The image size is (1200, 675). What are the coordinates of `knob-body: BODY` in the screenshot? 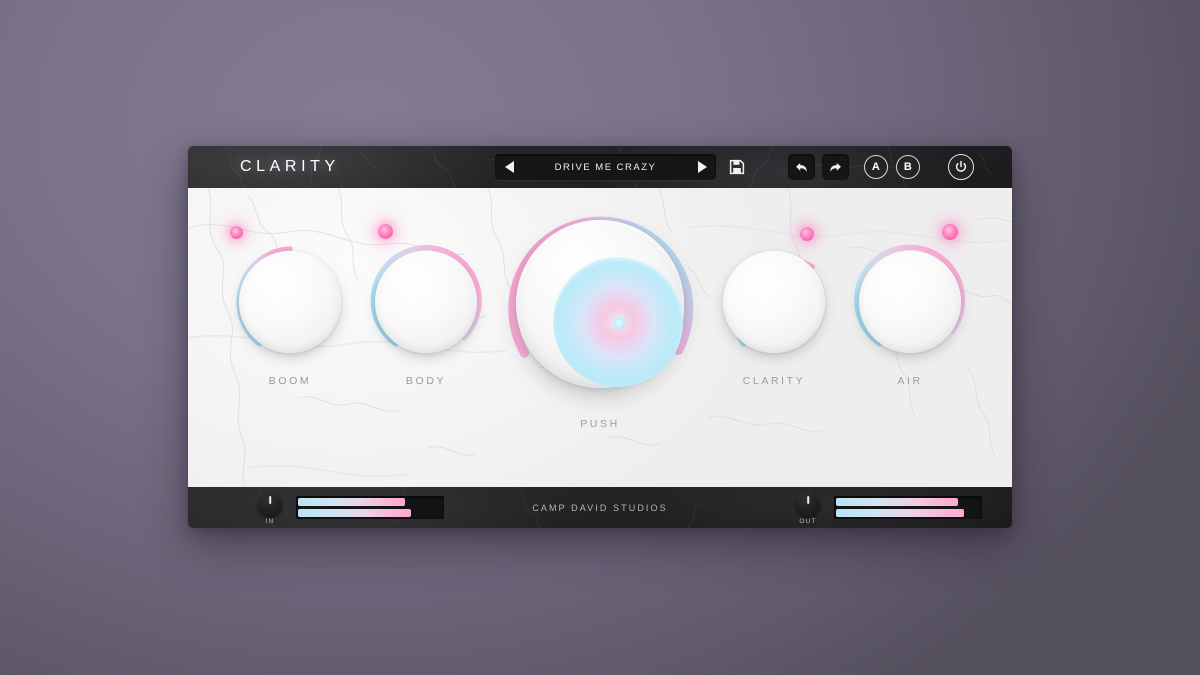 It's located at (426, 305).